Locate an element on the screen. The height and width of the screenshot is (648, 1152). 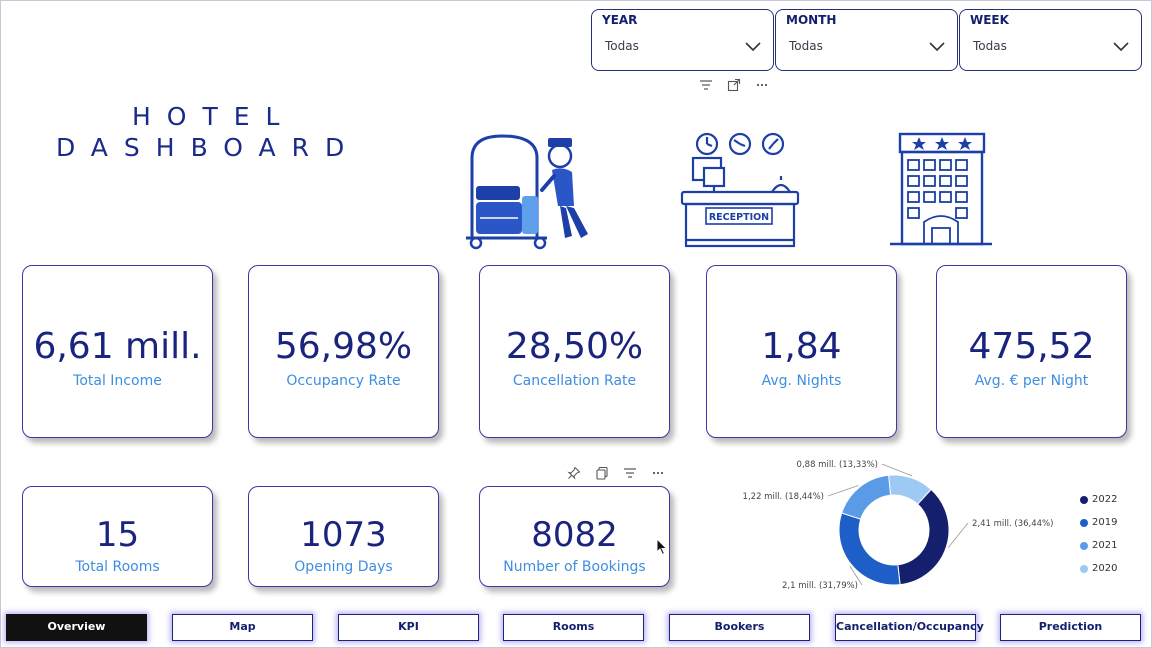
nav-kpi-button: KPI is located at coordinates (408, 627).